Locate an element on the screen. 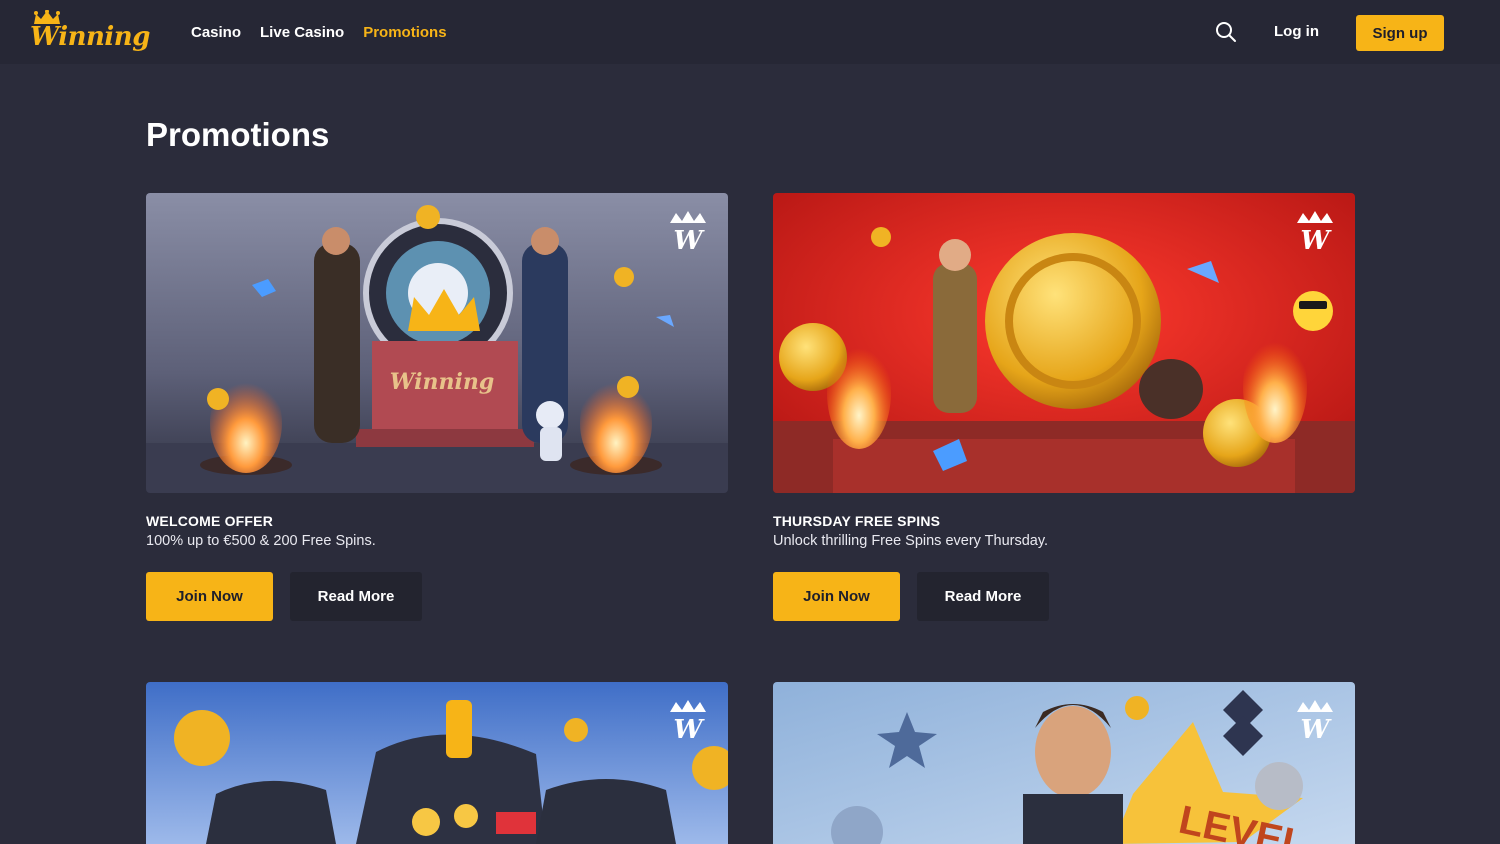 This screenshot has height=844, width=1500. nav-promotions: Promotions is located at coordinates (404, 32).